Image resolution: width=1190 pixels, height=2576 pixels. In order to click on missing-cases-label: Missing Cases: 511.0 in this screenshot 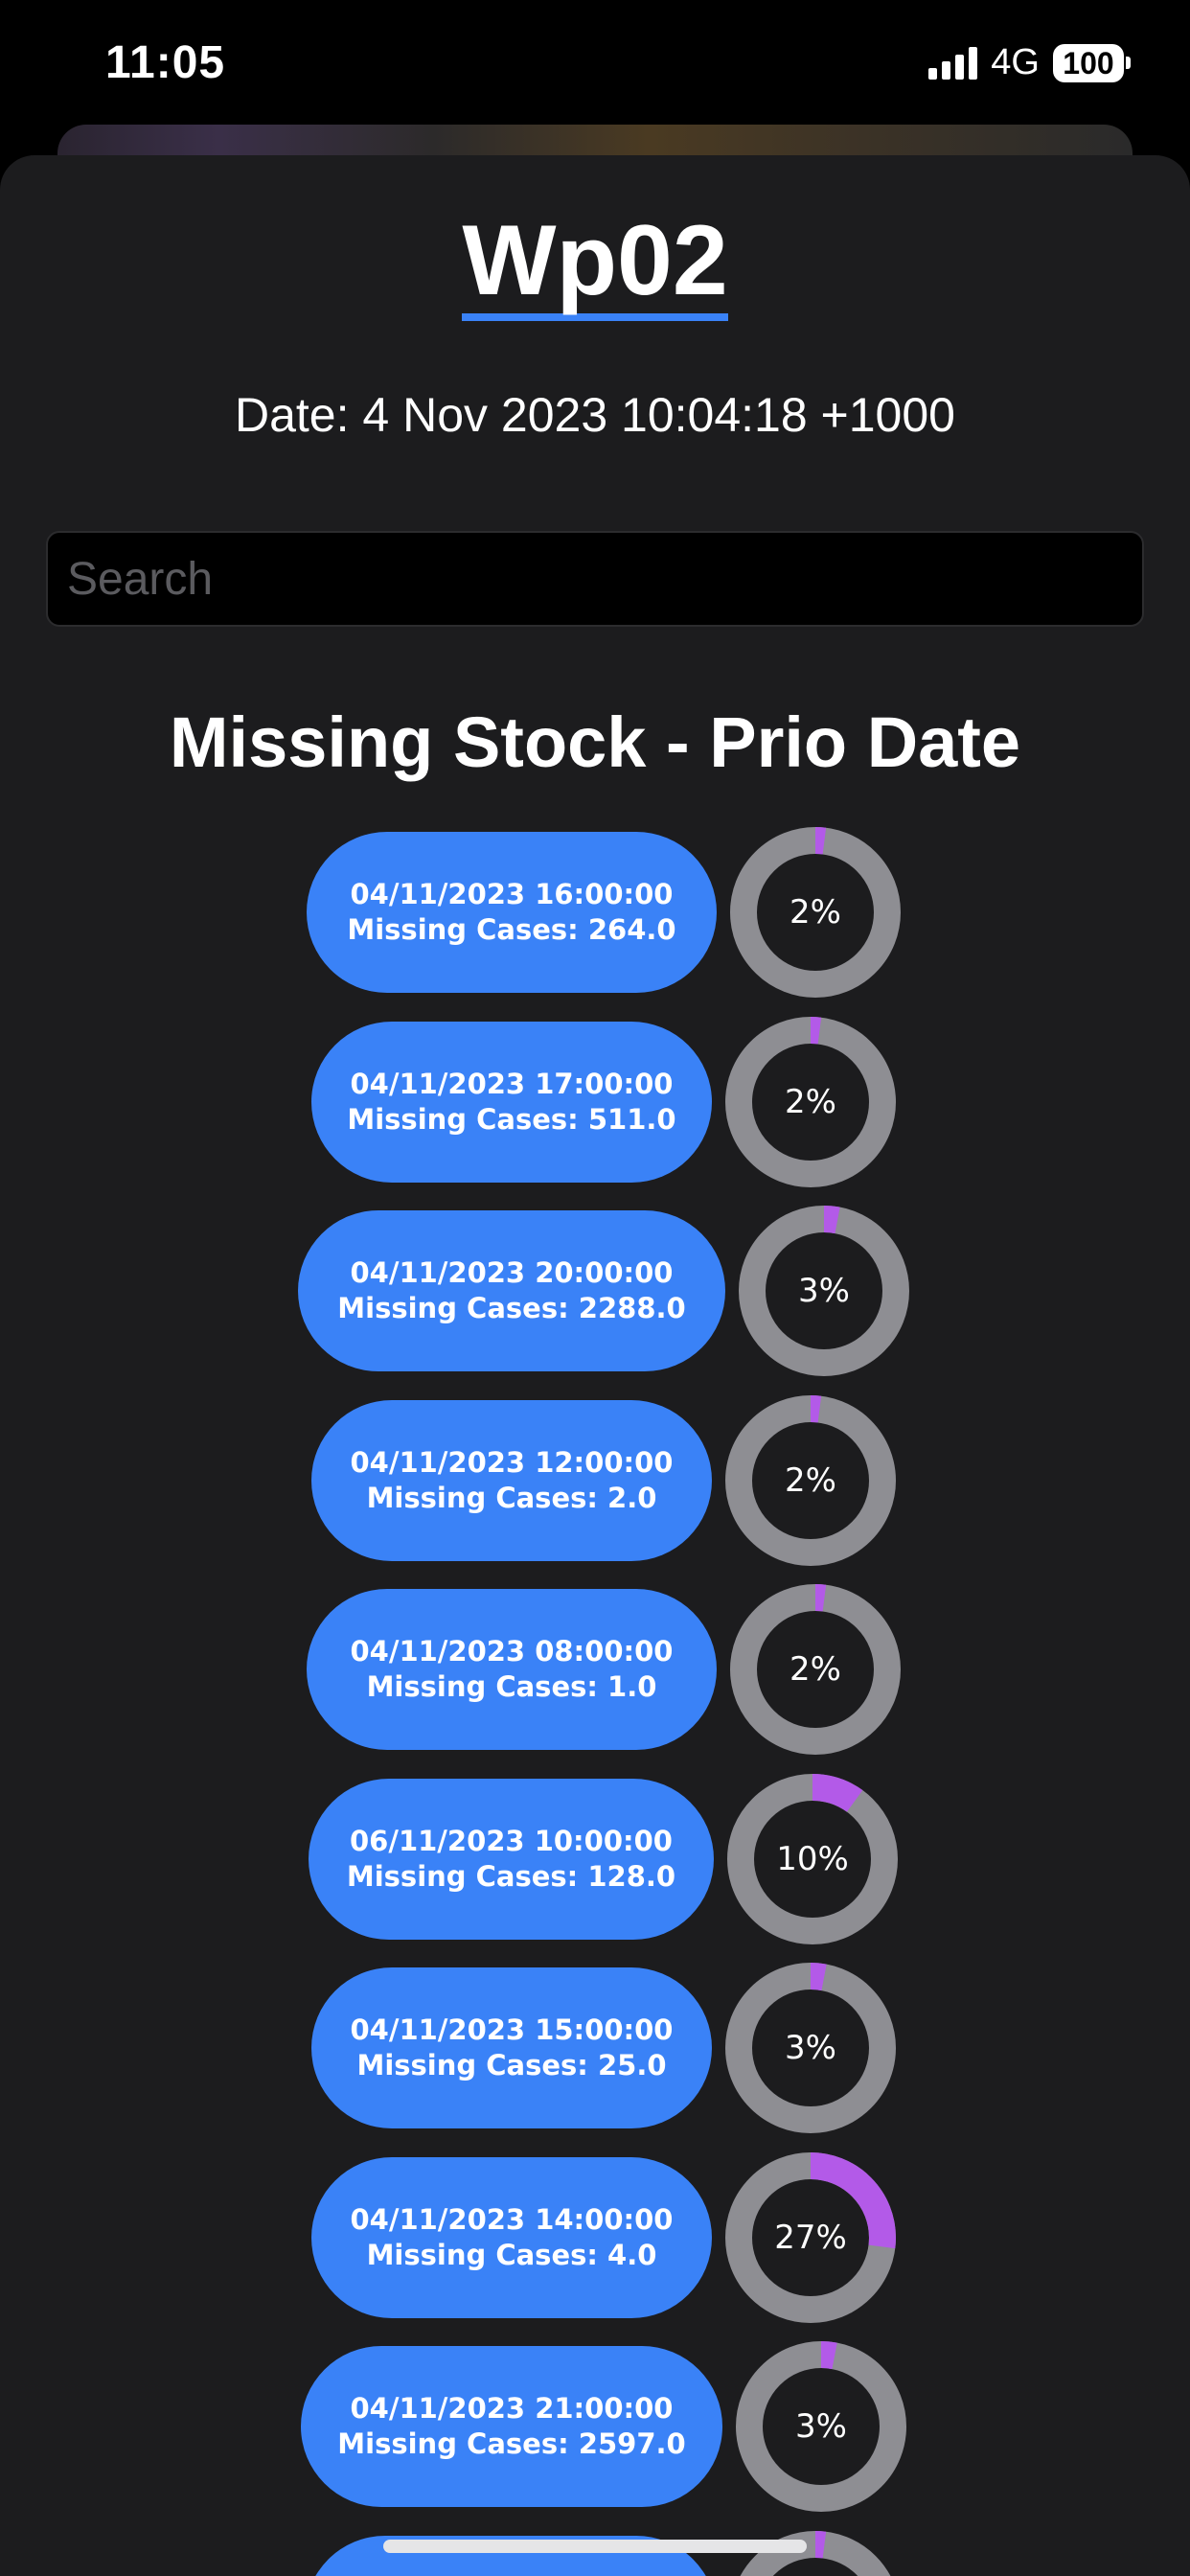, I will do `click(512, 1119)`.